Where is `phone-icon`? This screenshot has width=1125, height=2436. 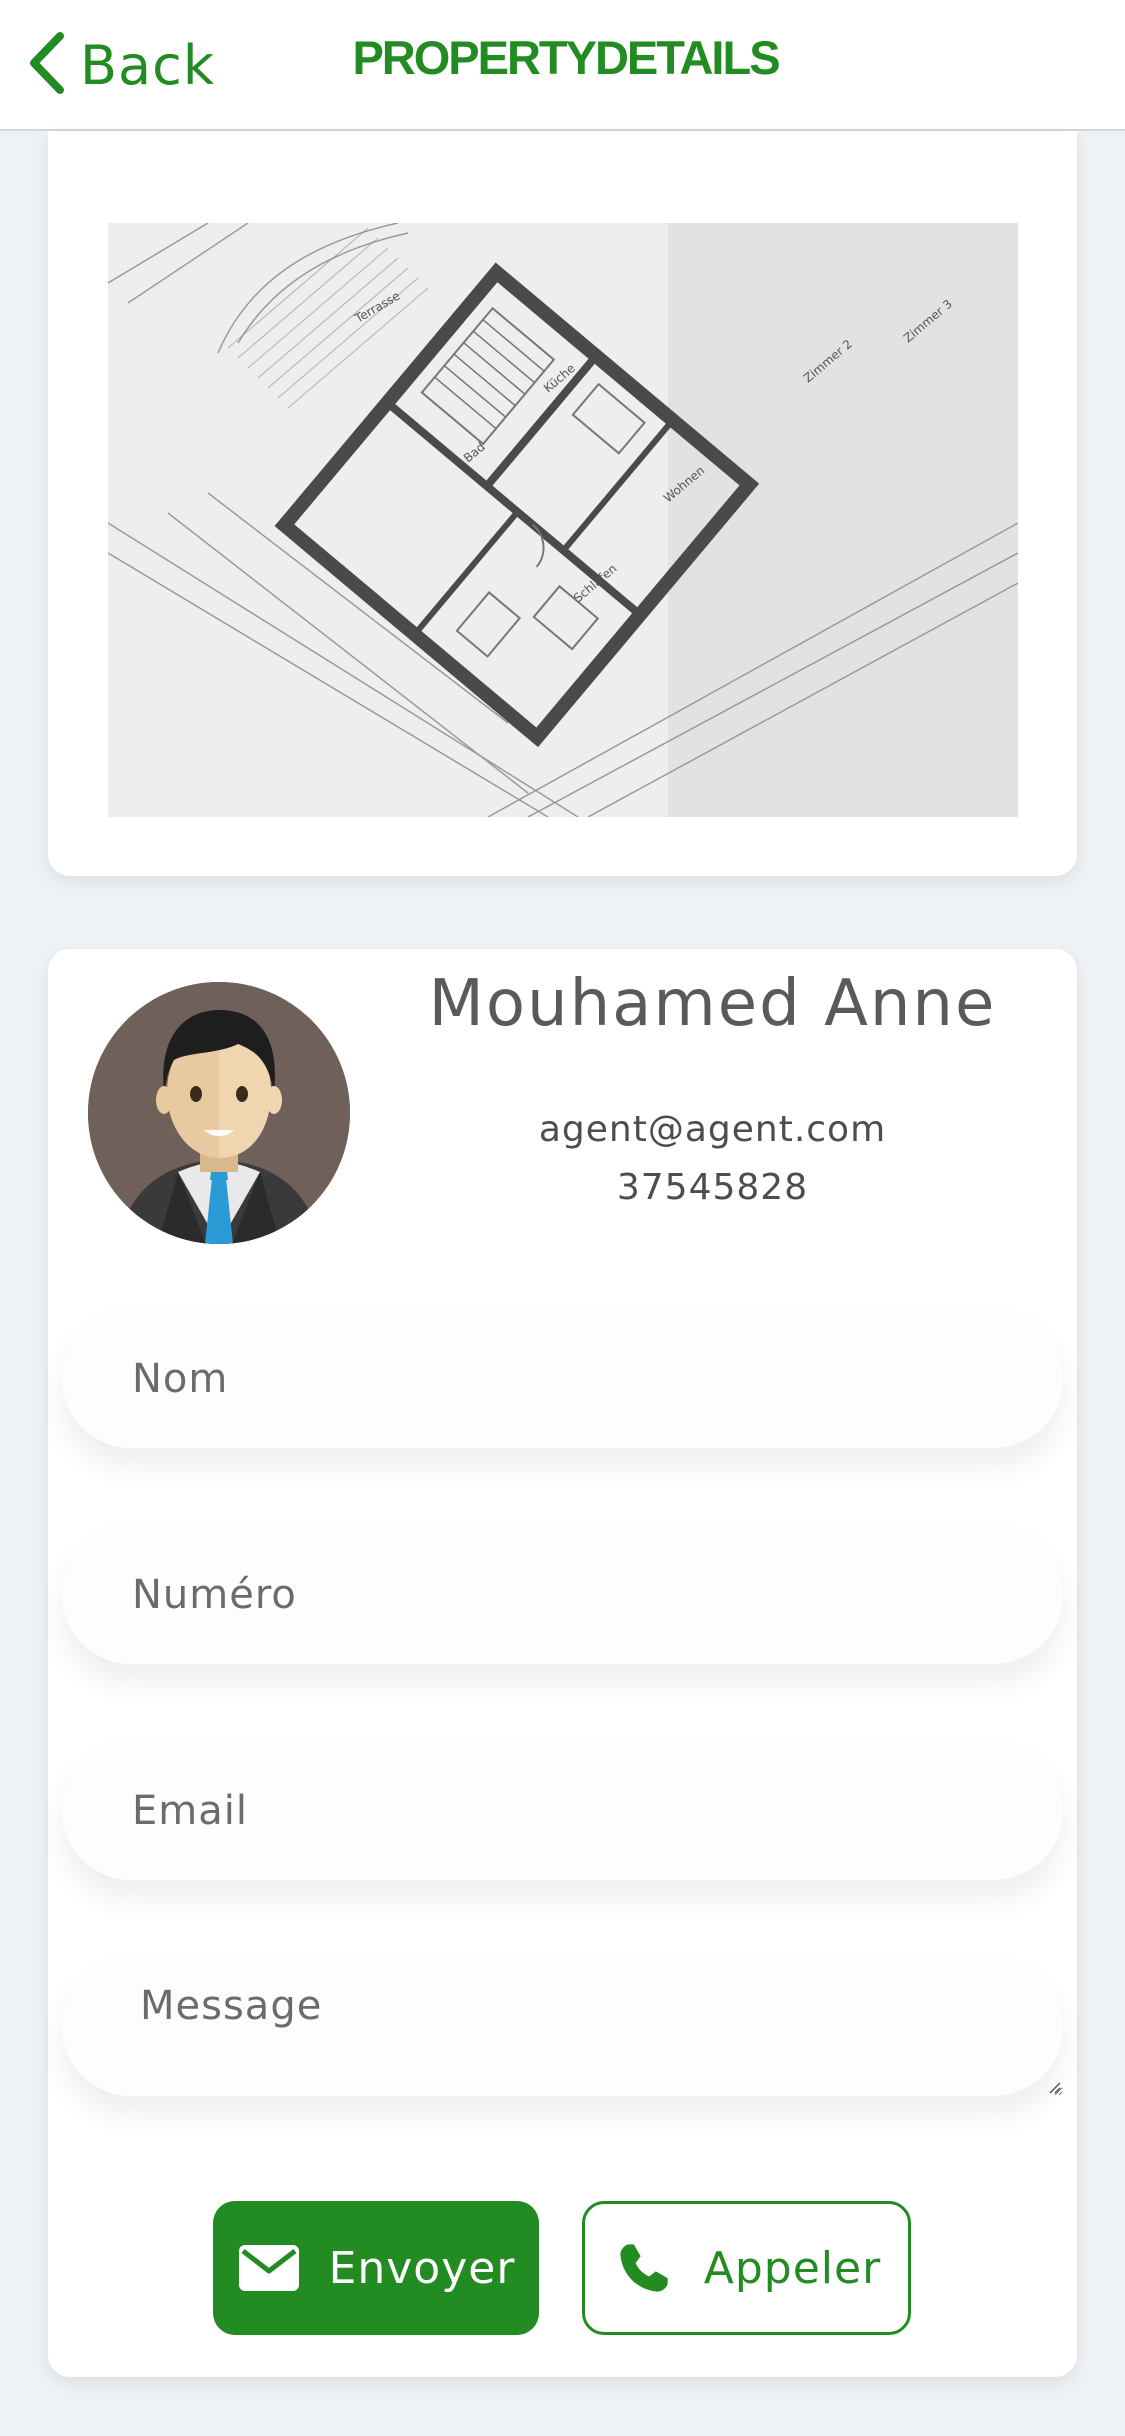
phone-icon is located at coordinates (644, 2268).